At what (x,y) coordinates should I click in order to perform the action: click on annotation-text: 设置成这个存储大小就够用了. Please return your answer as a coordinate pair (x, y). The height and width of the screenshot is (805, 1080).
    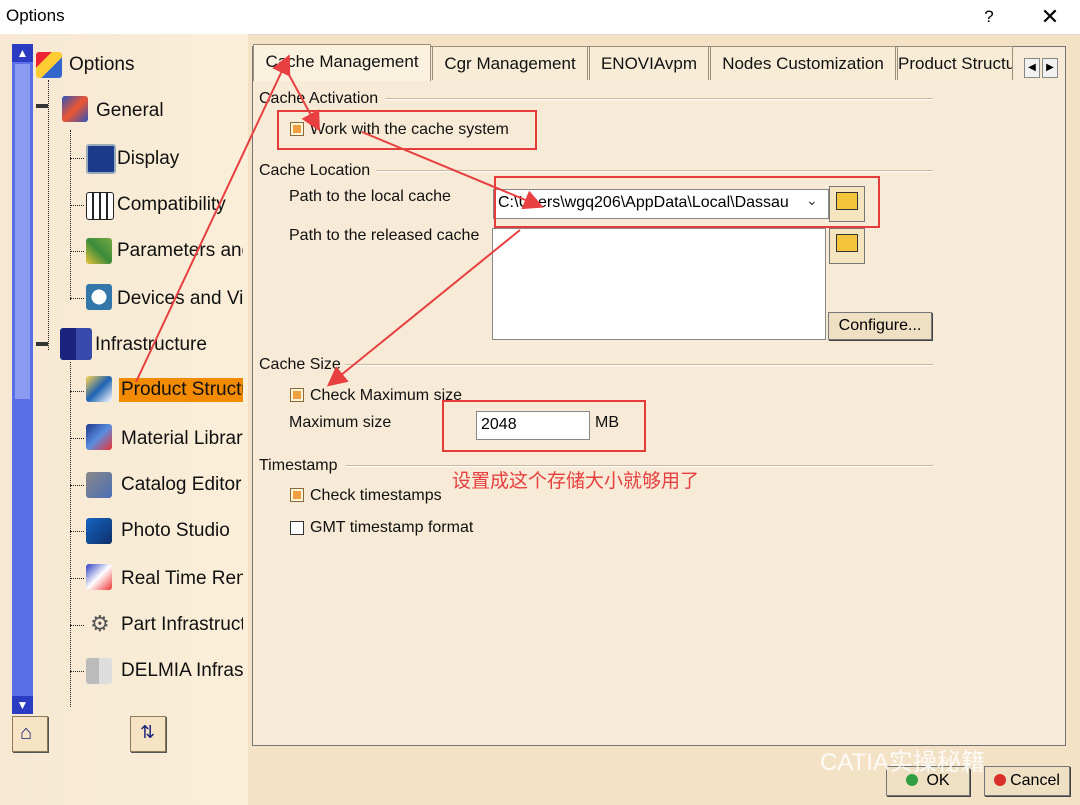
    Looking at the image, I should click on (576, 481).